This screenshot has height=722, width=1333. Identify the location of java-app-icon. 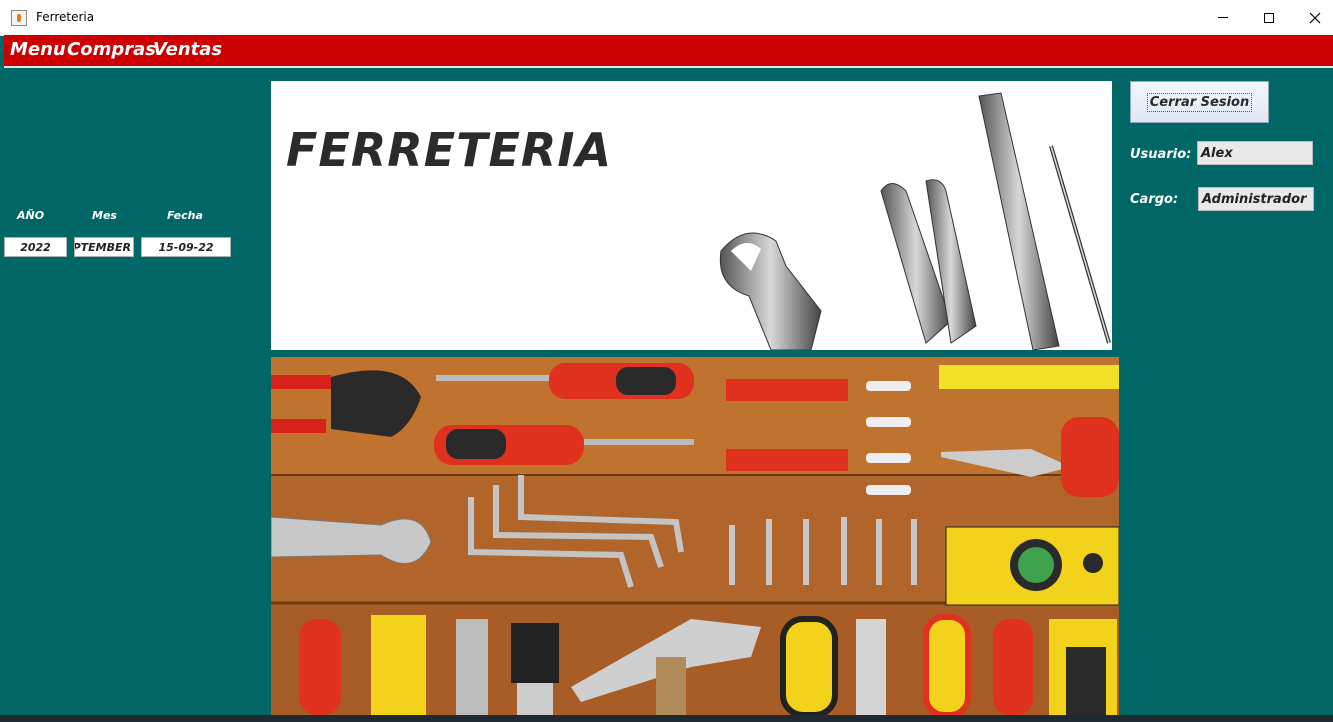
(19, 18).